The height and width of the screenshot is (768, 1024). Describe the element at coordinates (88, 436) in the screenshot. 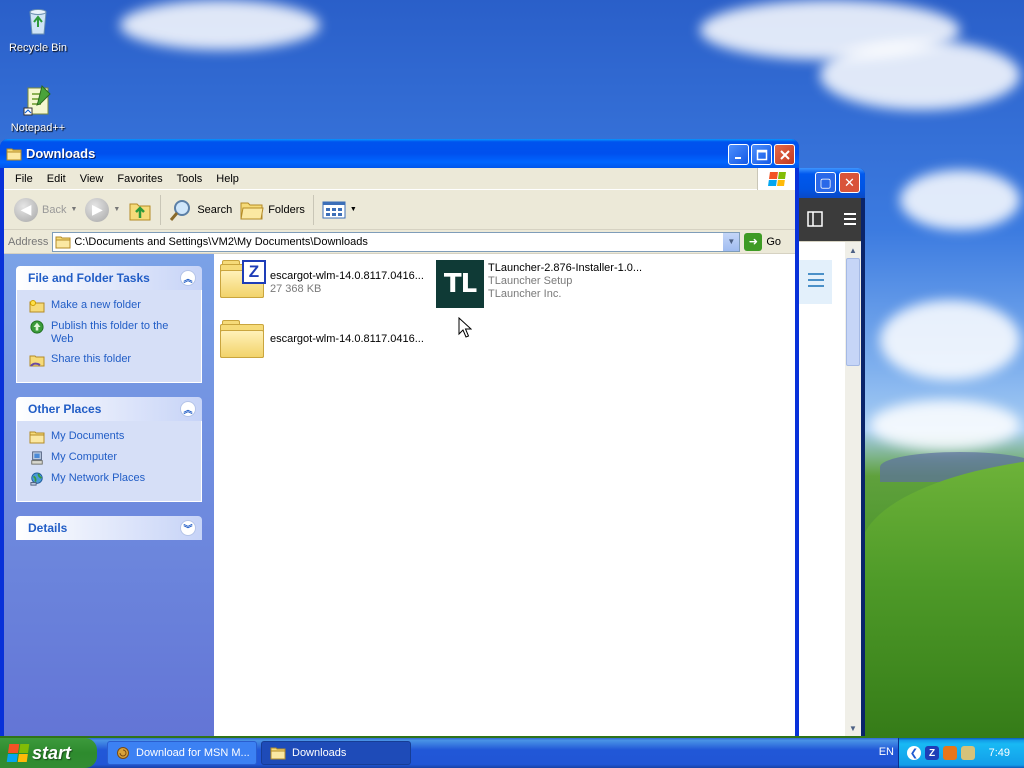

I see `link-label: My Documents` at that location.